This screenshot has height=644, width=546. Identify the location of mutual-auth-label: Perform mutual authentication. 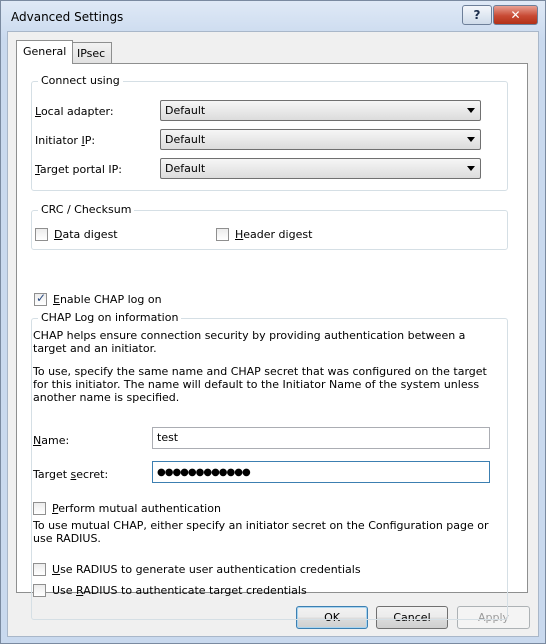
(136, 508).